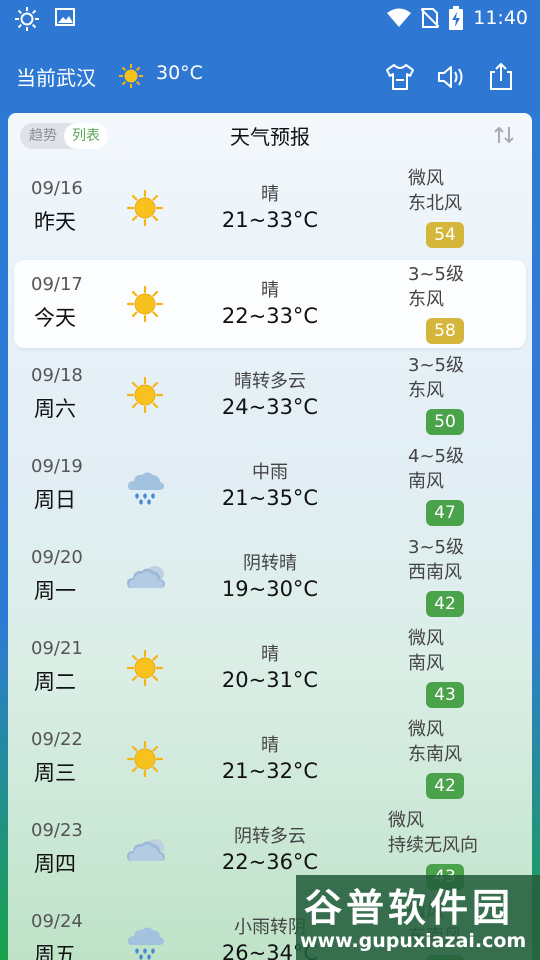 The image size is (540, 960). Describe the element at coordinates (470, 191) in the screenshot. I see `forecast-wind: 微风 东北风` at that location.